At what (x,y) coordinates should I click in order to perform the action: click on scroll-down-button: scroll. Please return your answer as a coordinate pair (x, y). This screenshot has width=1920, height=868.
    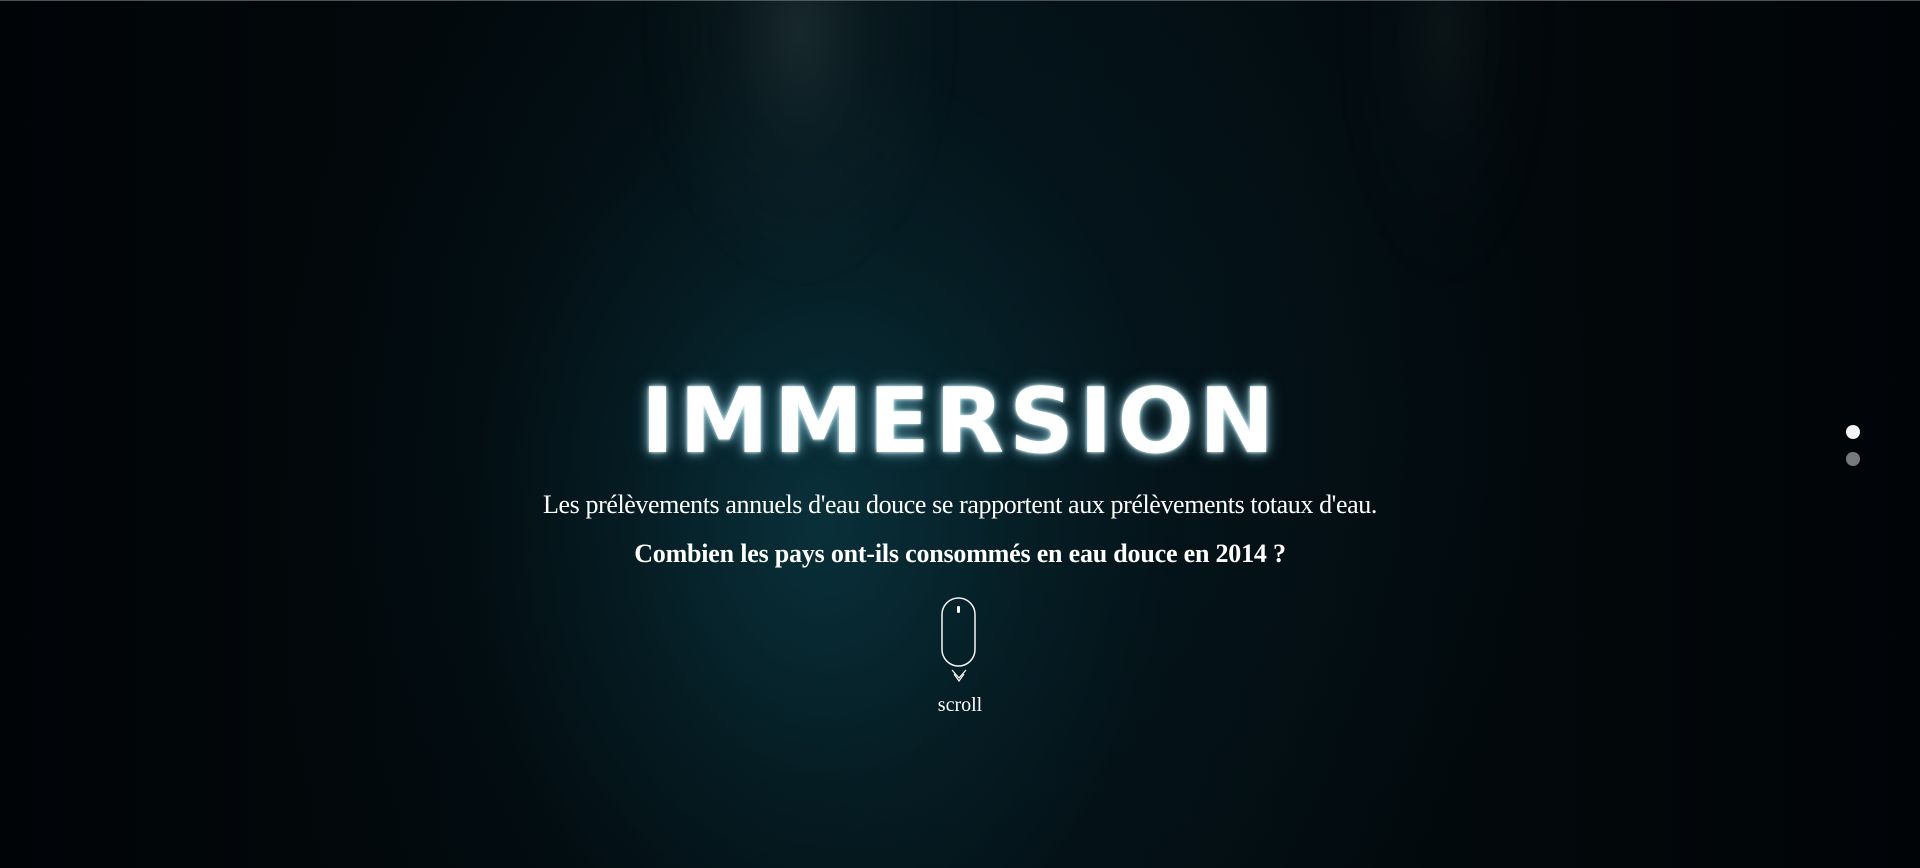
    Looking at the image, I should click on (960, 661).